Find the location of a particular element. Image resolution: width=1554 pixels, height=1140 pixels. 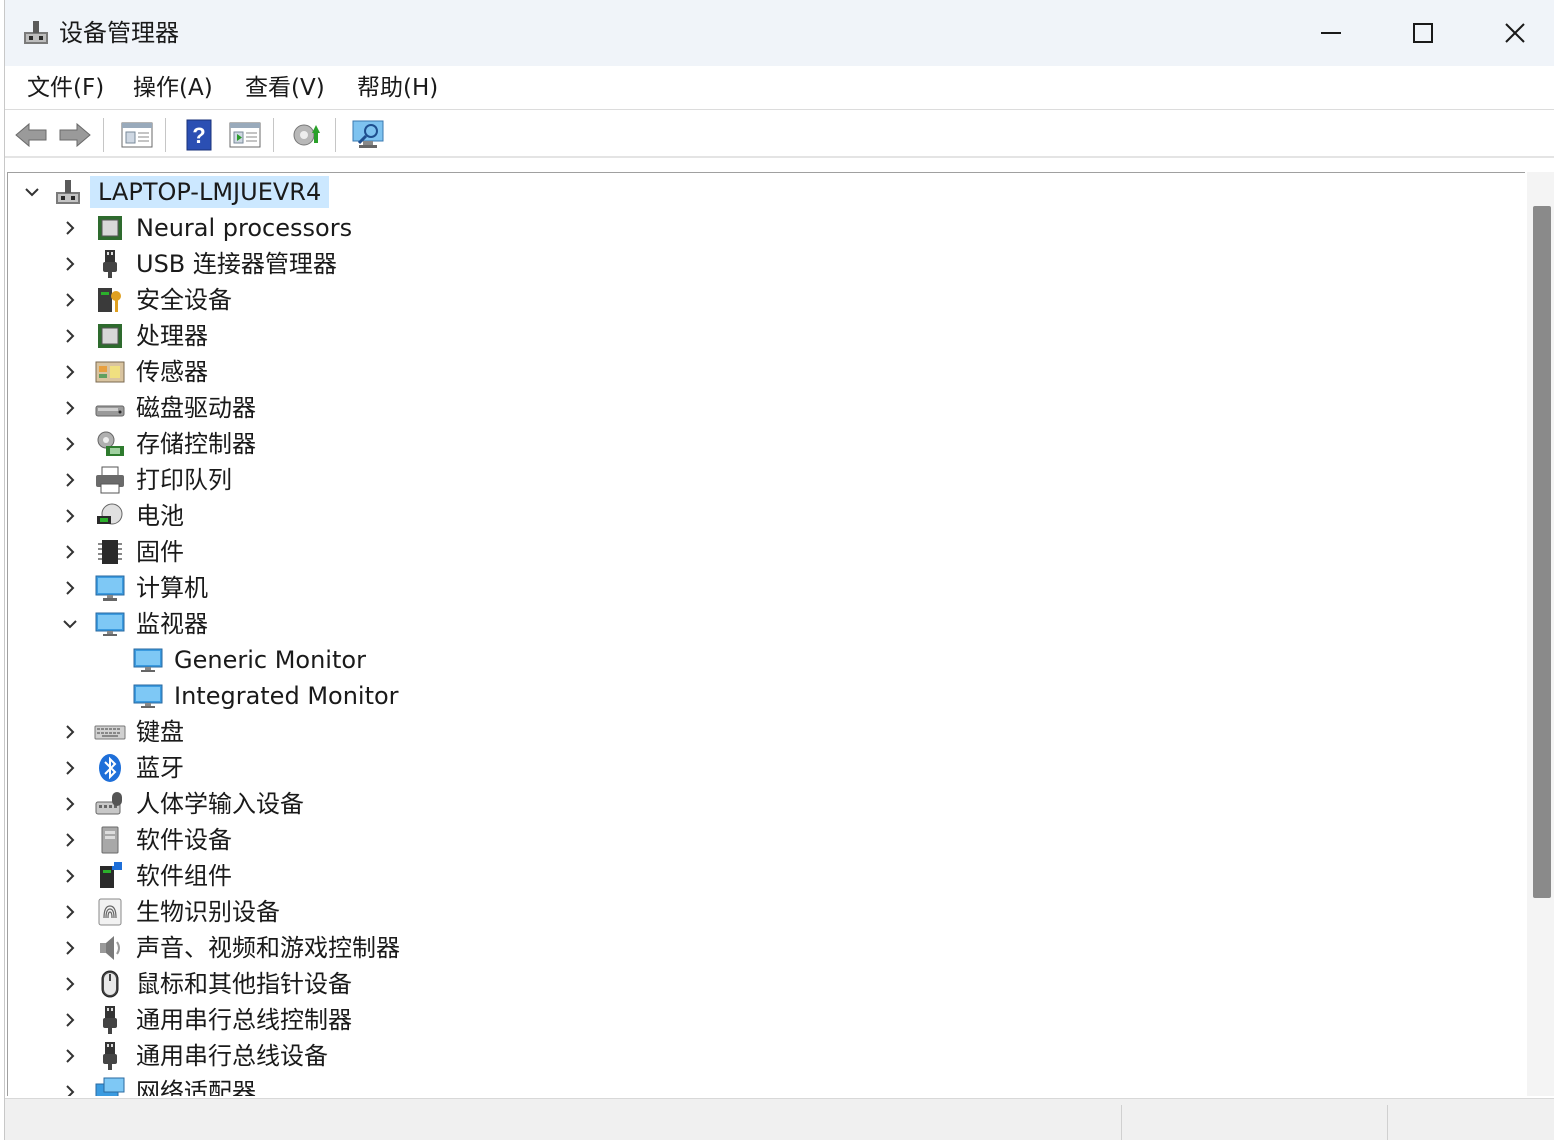

menu-help: 帮助(H) is located at coordinates (397, 88).